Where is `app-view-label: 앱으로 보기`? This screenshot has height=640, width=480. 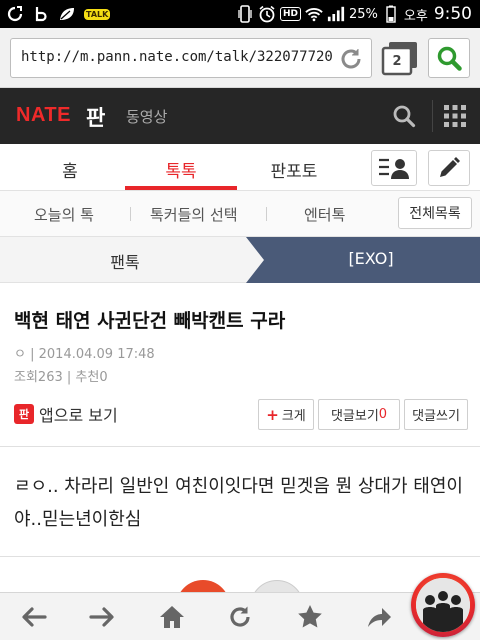 app-view-label: 앱으로 보기 is located at coordinates (78, 415).